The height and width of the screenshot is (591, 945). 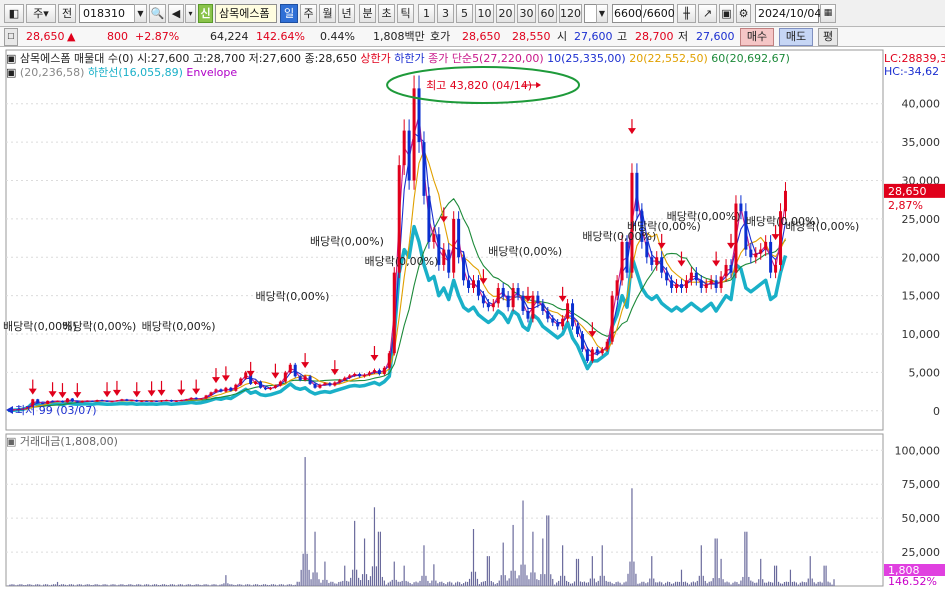 What do you see at coordinates (788, 13) in the screenshot?
I see `date-input: 2024/10/04` at bounding box center [788, 13].